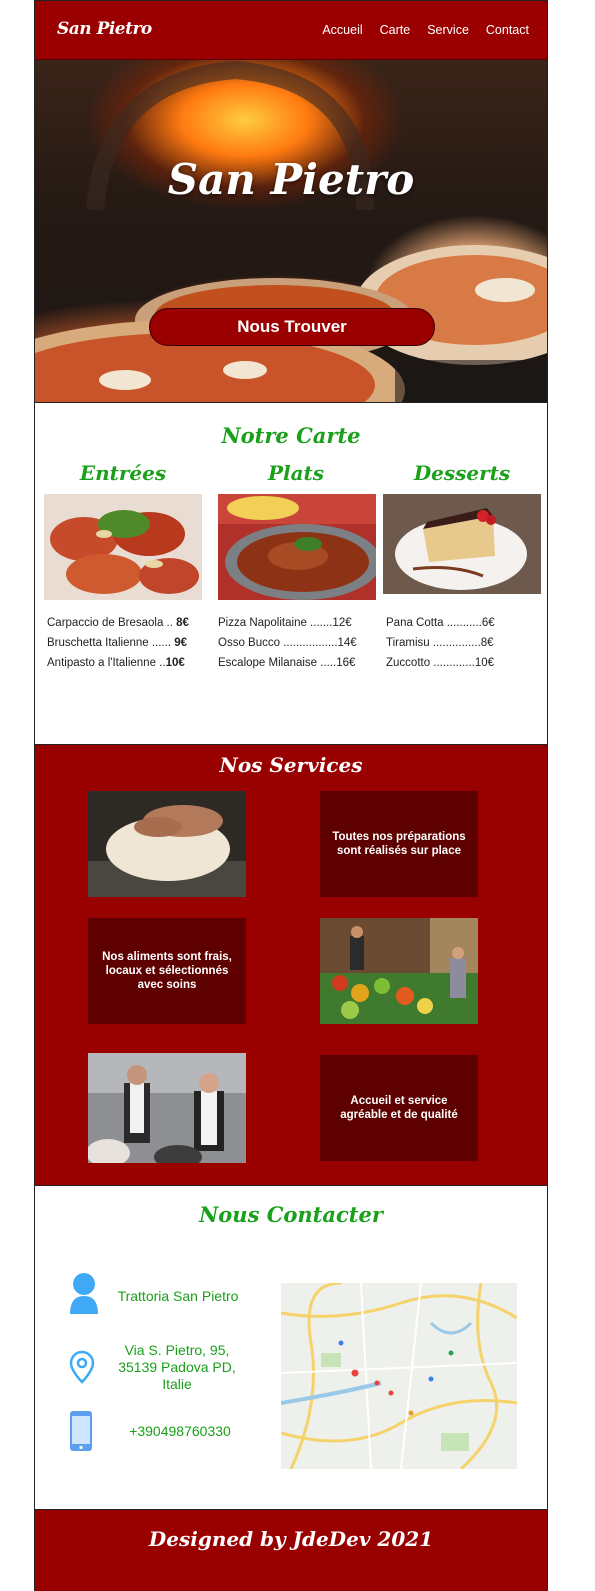 This screenshot has width=595, height=1591. Describe the element at coordinates (82, 1367) in the screenshot. I see `location-pin-icon` at that location.